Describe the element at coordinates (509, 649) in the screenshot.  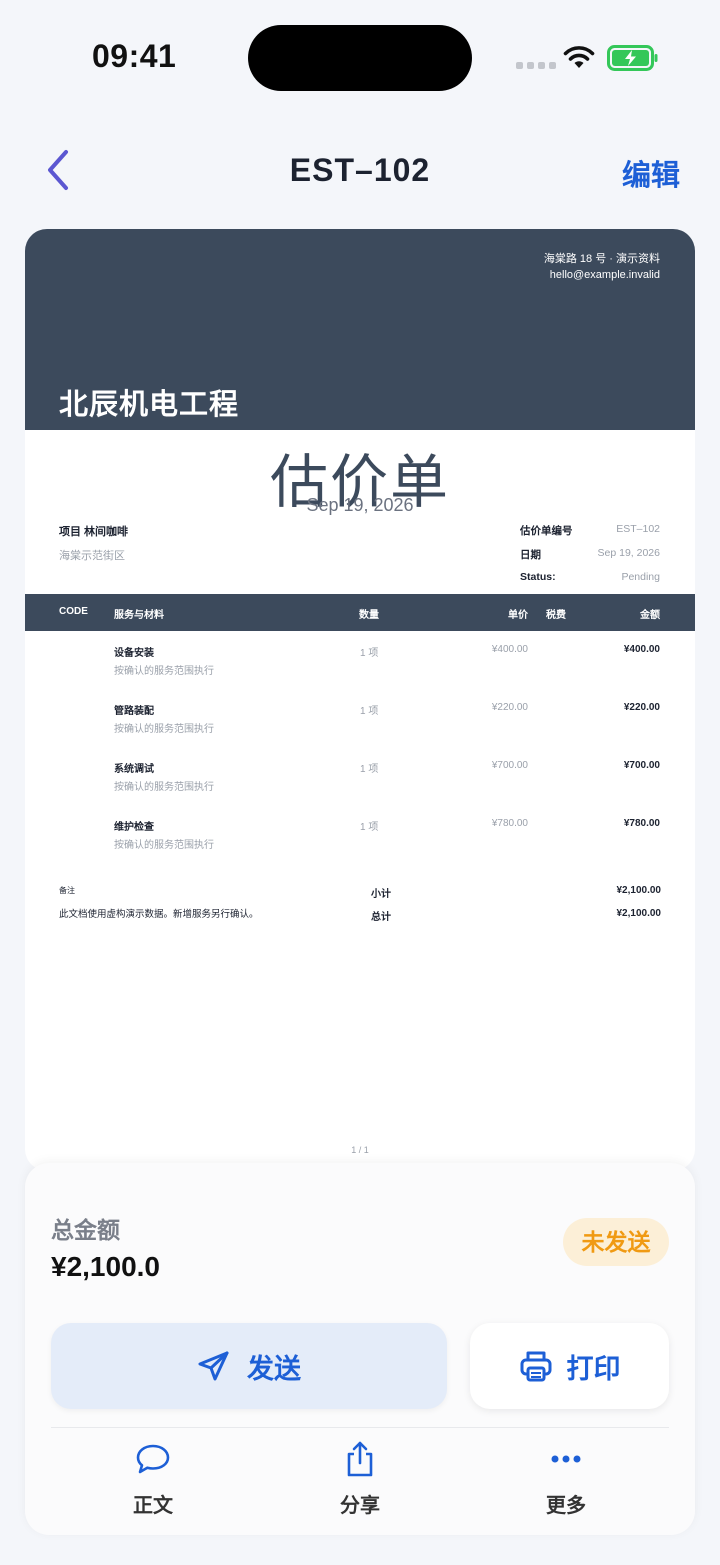
I see `item-price: ¥400.00` at that location.